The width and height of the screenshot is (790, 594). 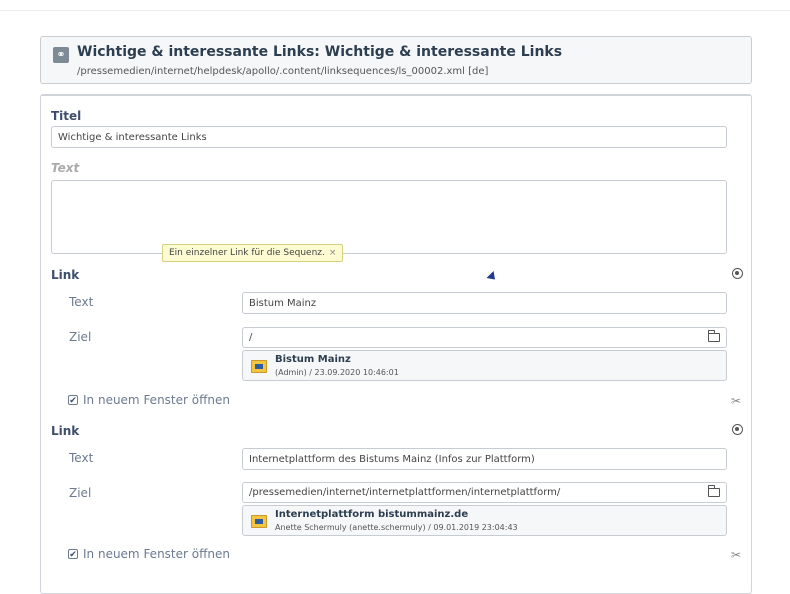 I want to click on content-title: Wichtige & interessante Links, so click(x=320, y=52).